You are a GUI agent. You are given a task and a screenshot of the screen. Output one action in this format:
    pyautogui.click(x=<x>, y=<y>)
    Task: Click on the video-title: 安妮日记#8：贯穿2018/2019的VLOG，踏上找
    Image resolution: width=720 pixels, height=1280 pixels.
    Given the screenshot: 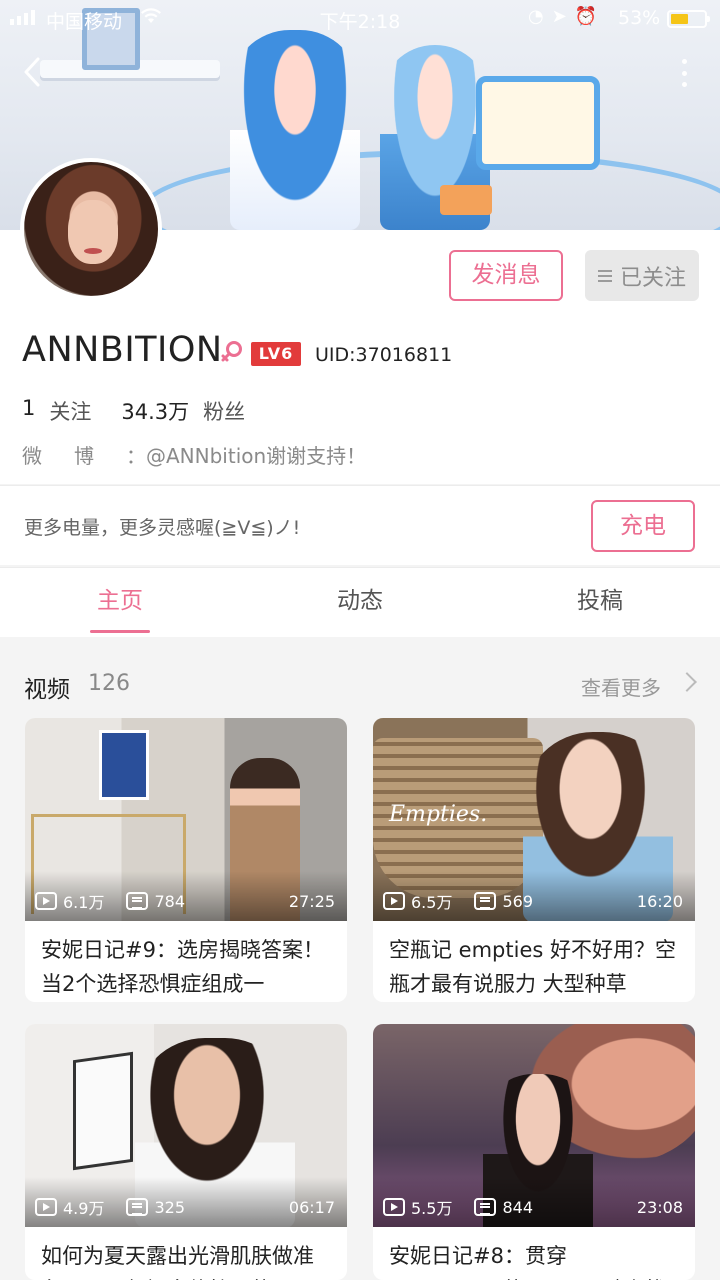 What is the action you would take?
    pyautogui.click(x=534, y=1253)
    